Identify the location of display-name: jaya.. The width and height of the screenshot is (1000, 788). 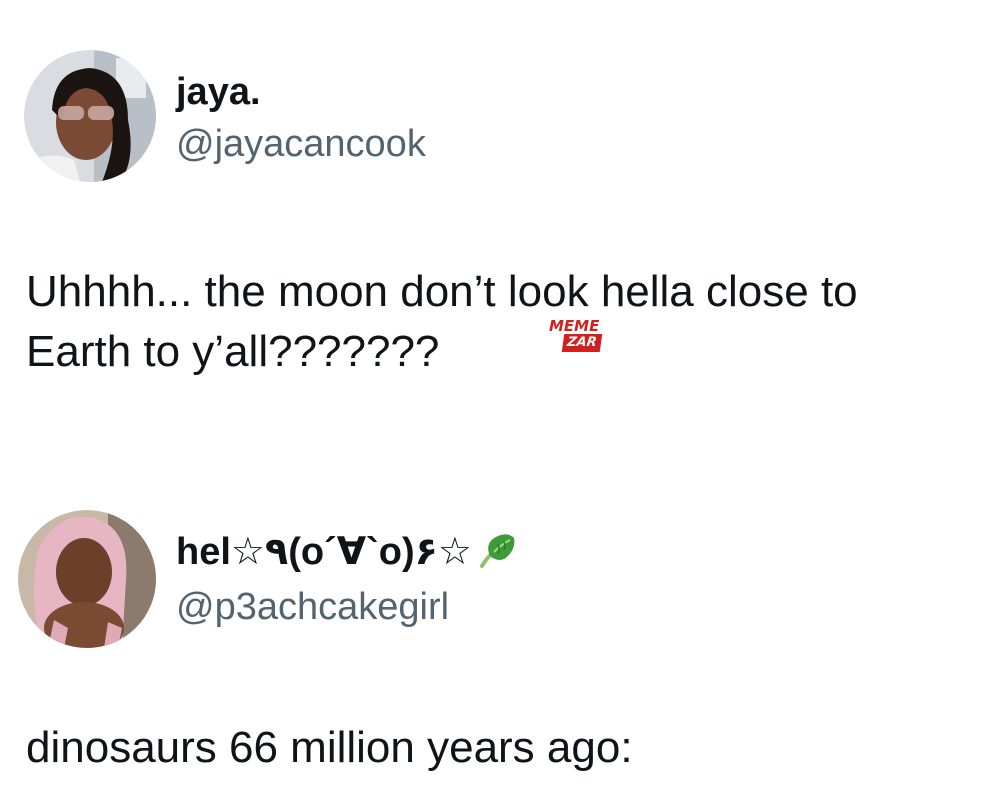
(218, 92).